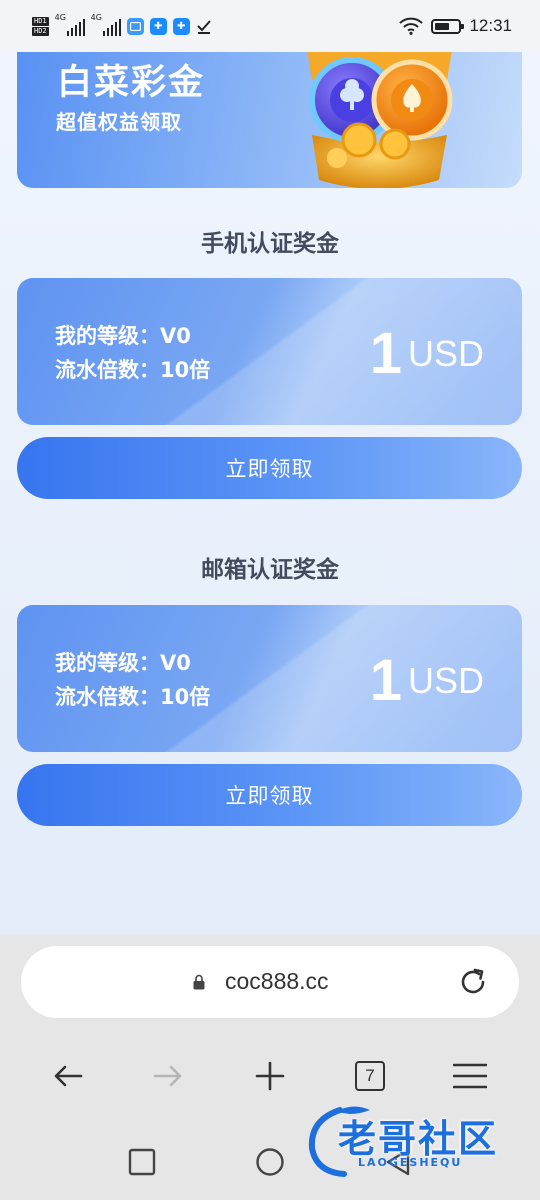 Image resolution: width=540 pixels, height=1200 pixels. I want to click on forward-button, so click(168, 1076).